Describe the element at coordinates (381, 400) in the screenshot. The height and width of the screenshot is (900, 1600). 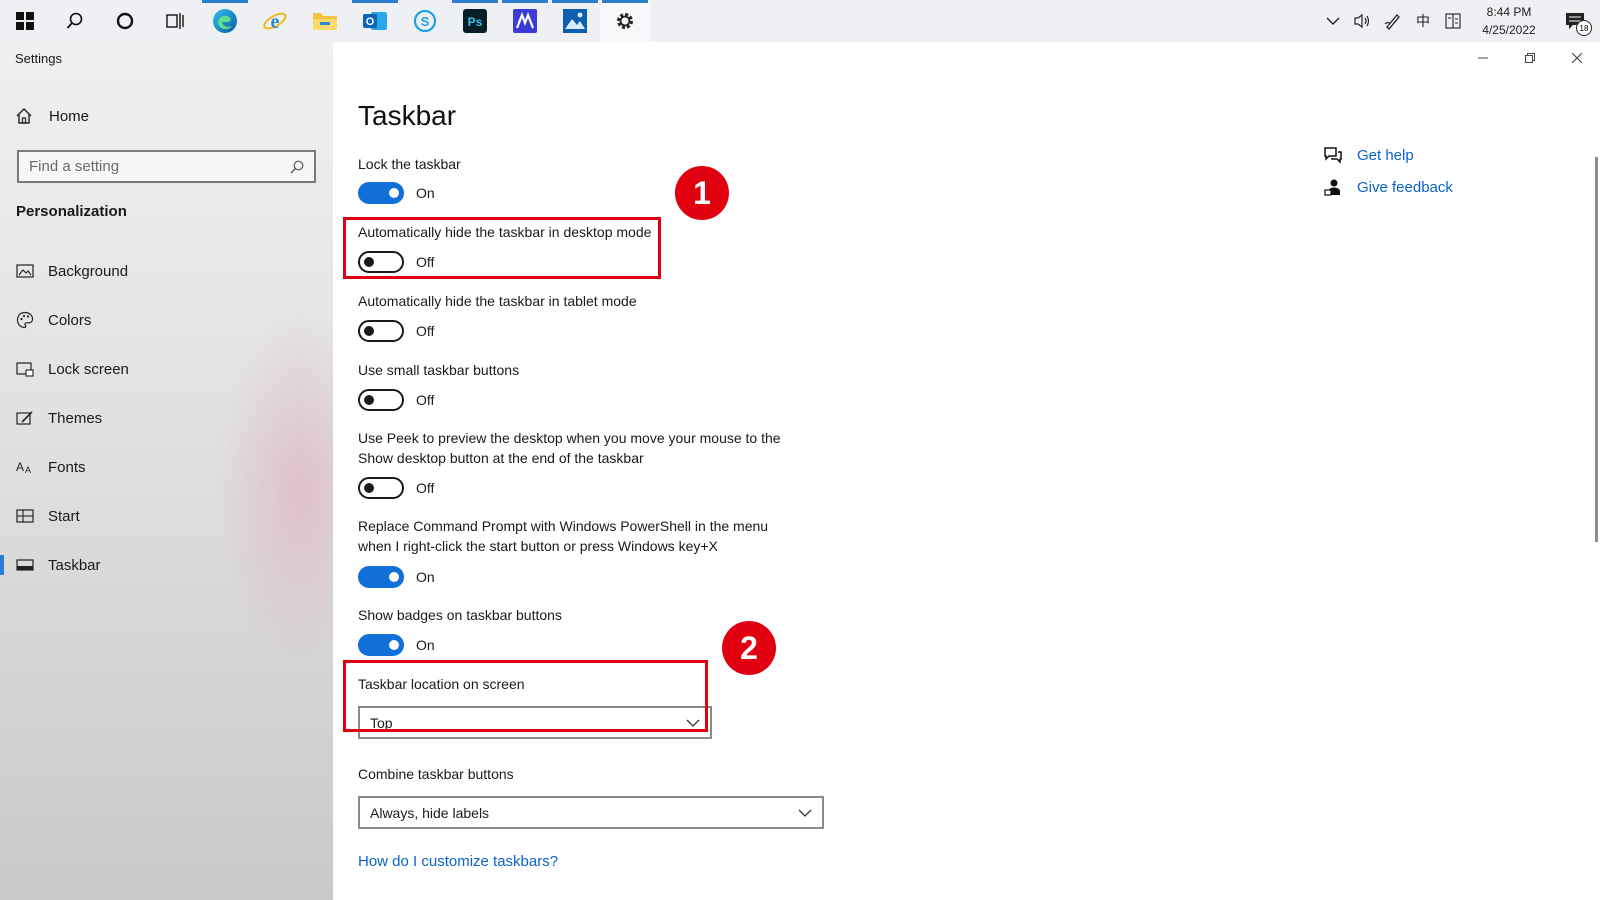
I see `small-buttons-toggle` at that location.